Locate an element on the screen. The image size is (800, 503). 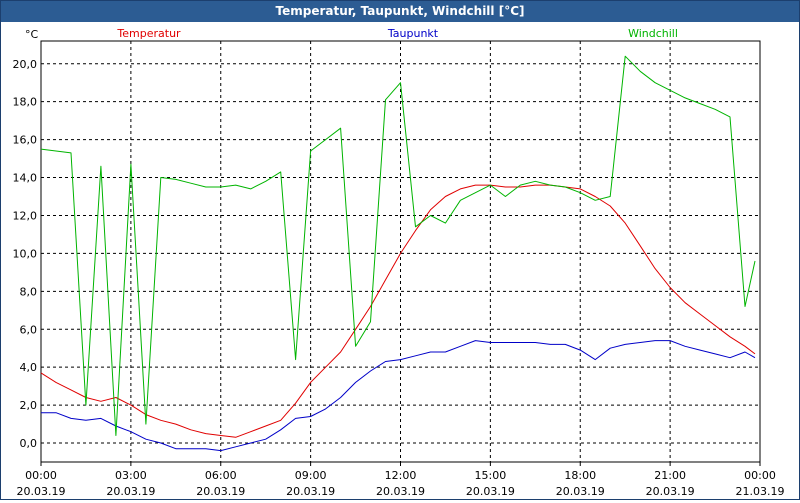
y-tick-label: 10,0 is located at coordinates (25, 253).